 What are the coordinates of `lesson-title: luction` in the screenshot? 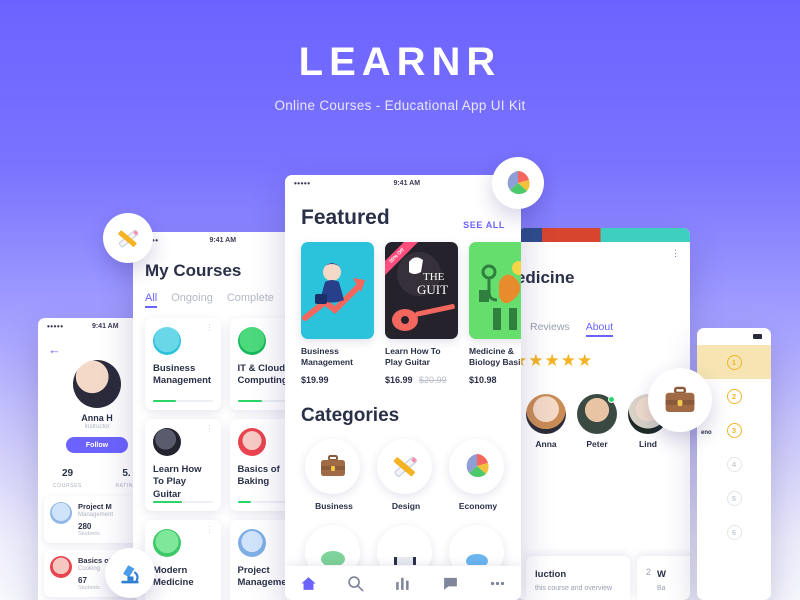 It's located at (551, 574).